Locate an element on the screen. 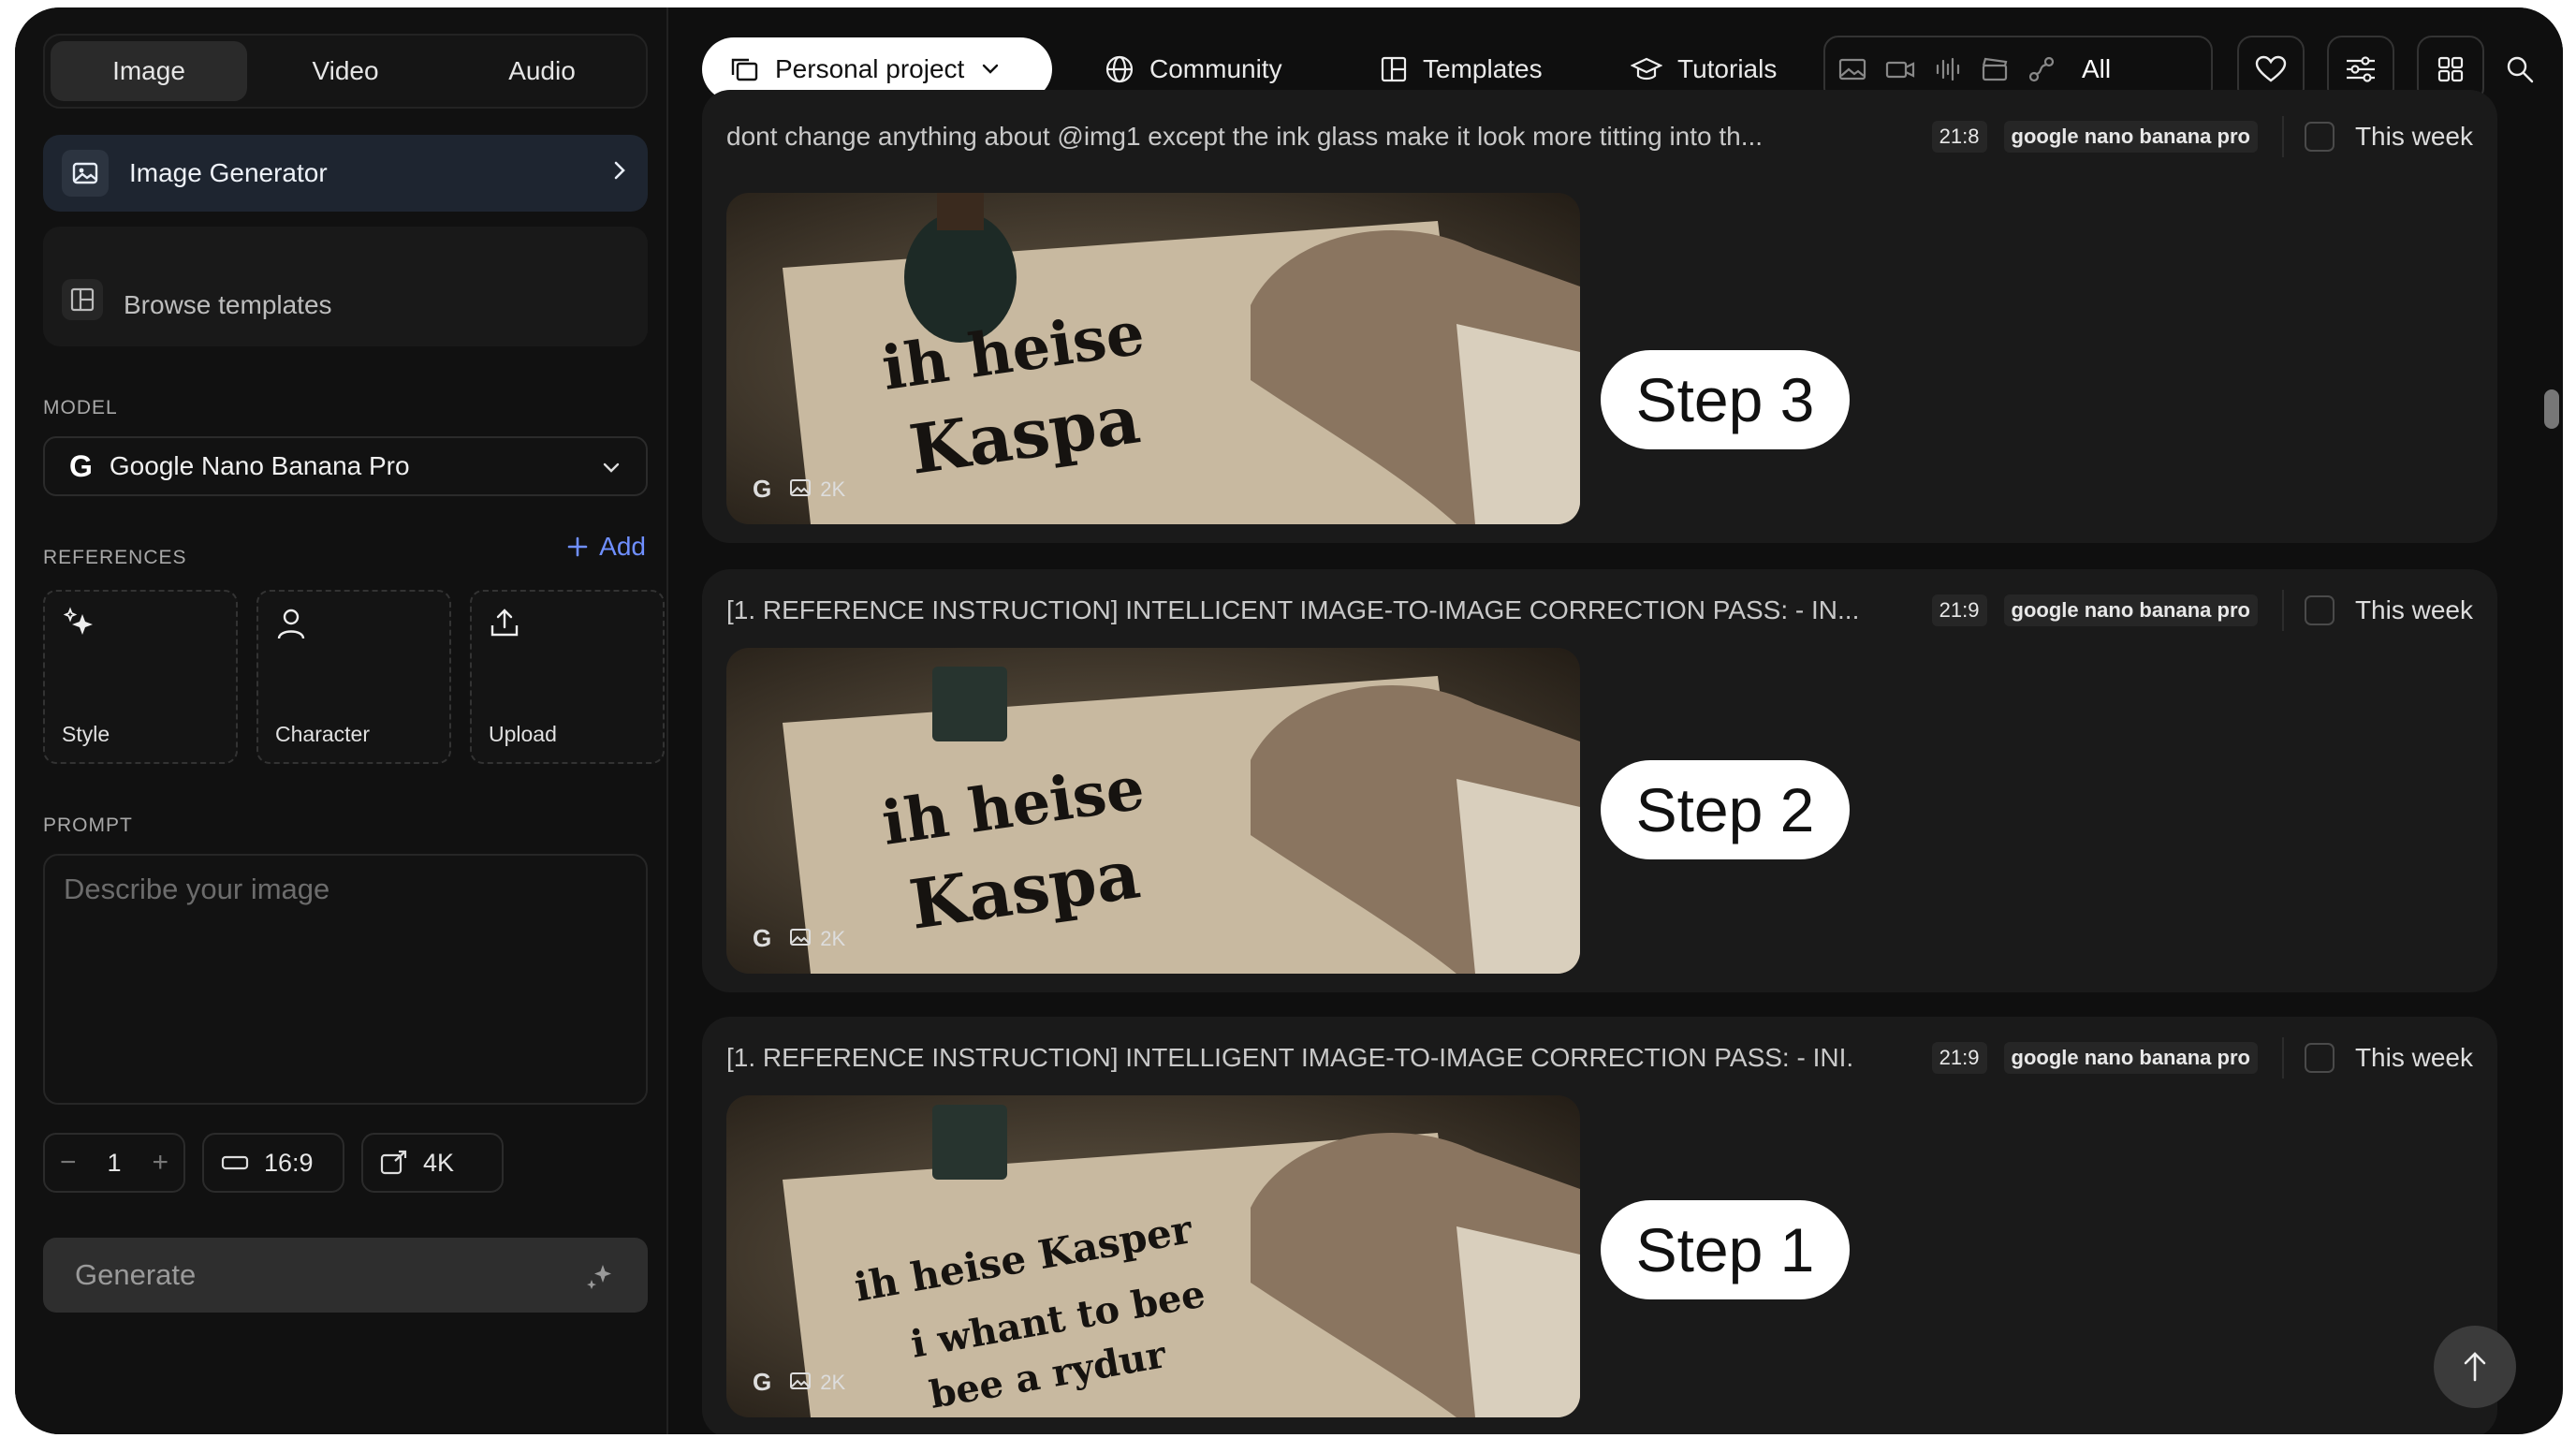 The image size is (2576, 1438). reference-upload-label: Upload is located at coordinates (523, 734).